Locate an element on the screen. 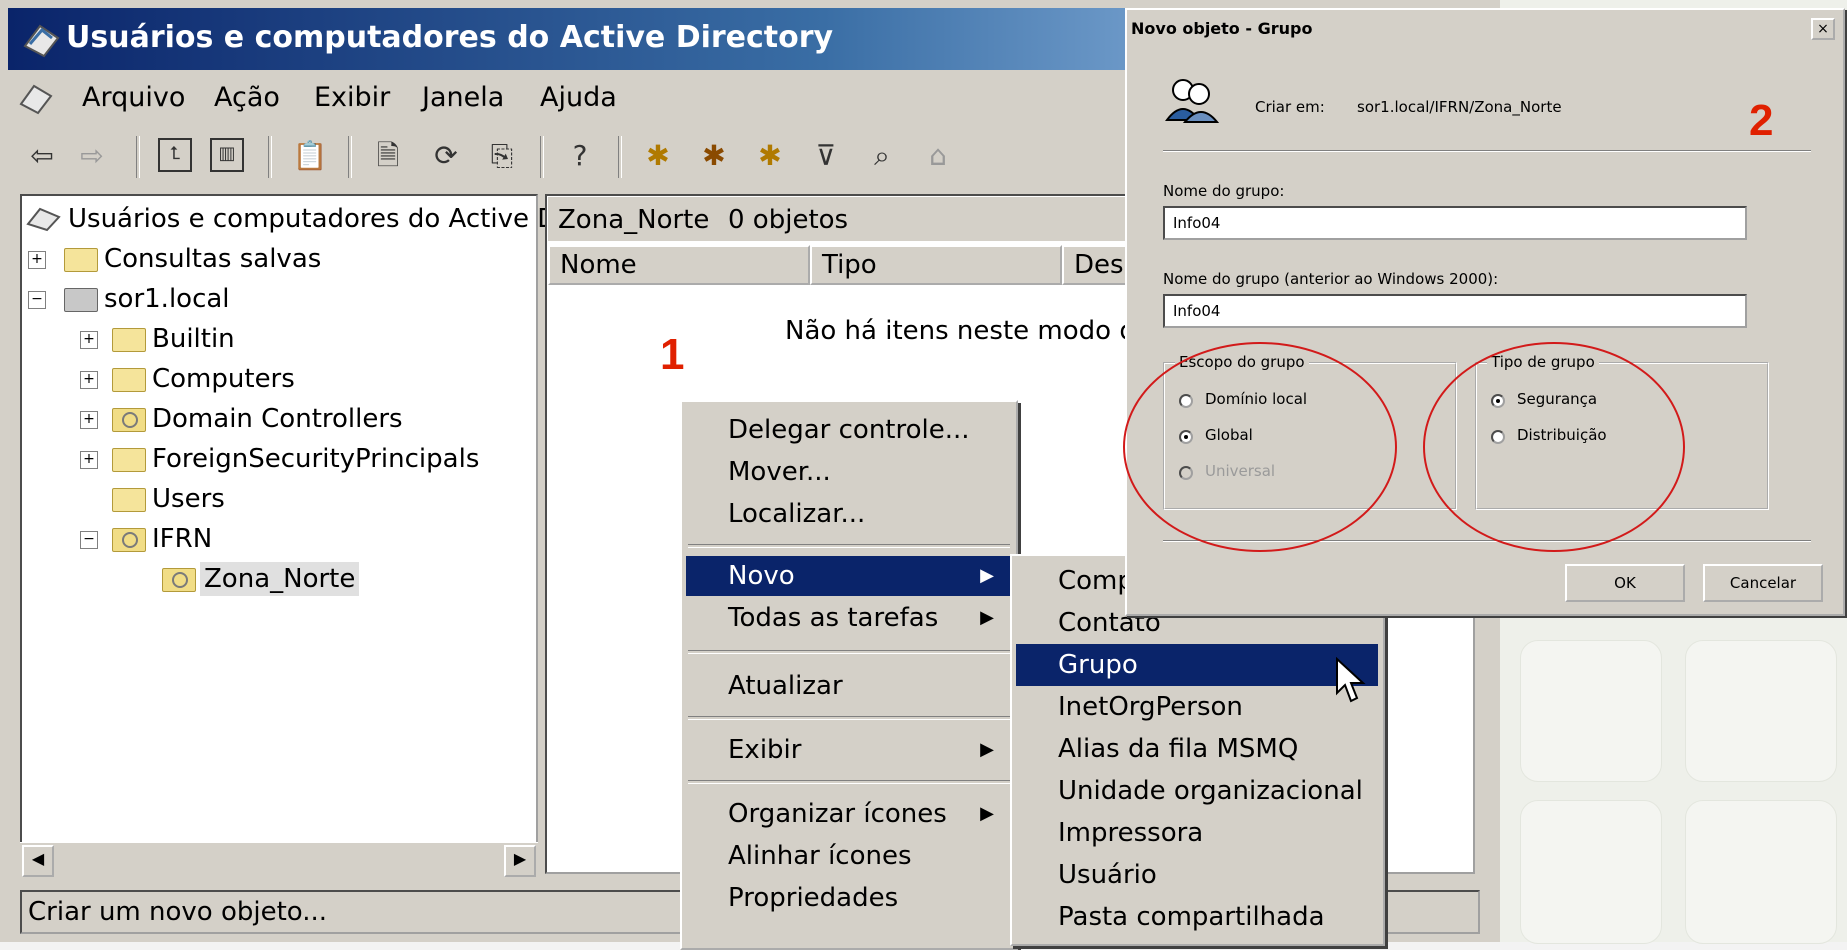  menu-item-organizar-icones: Organizar ícones ▶ is located at coordinates (849, 814).